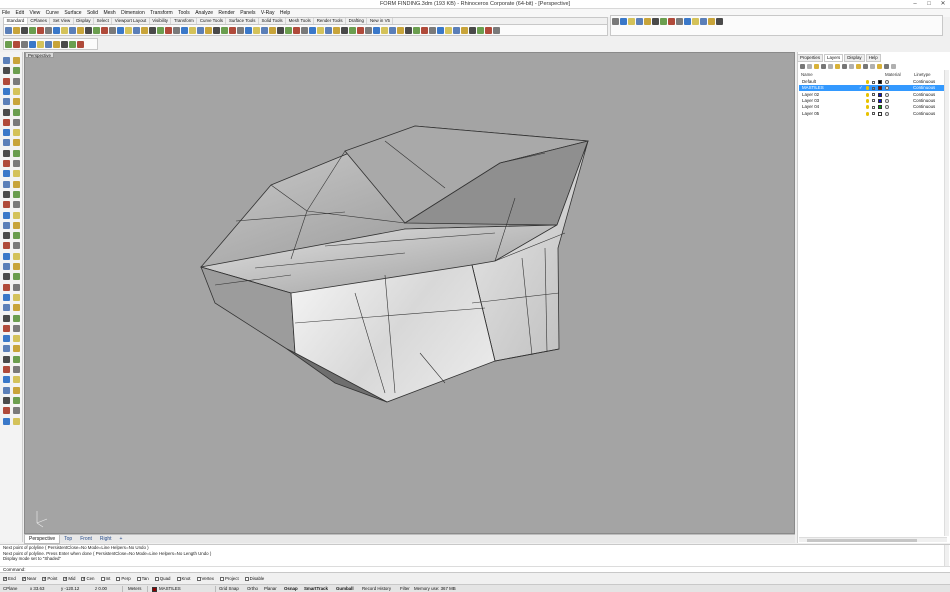 This screenshot has height=592, width=950. Describe the element at coordinates (862, 540) in the screenshot. I see `scroll-thumb` at that location.